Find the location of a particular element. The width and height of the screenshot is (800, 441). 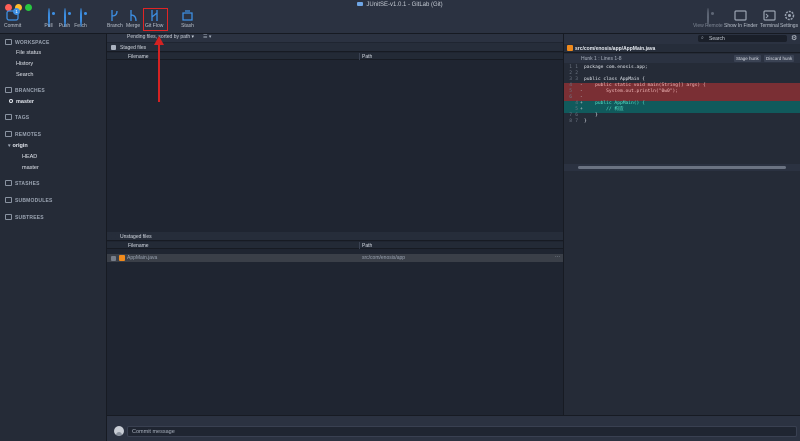

fetch-icon is located at coordinates (80, 17).